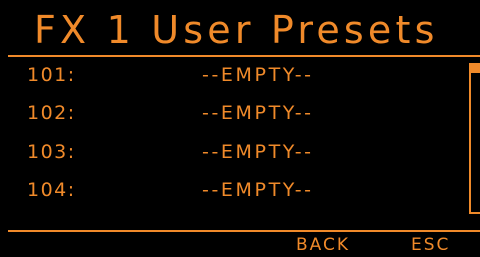 This screenshot has height=257, width=480. Describe the element at coordinates (51, 152) in the screenshot. I see `preset-number: 103:` at that location.